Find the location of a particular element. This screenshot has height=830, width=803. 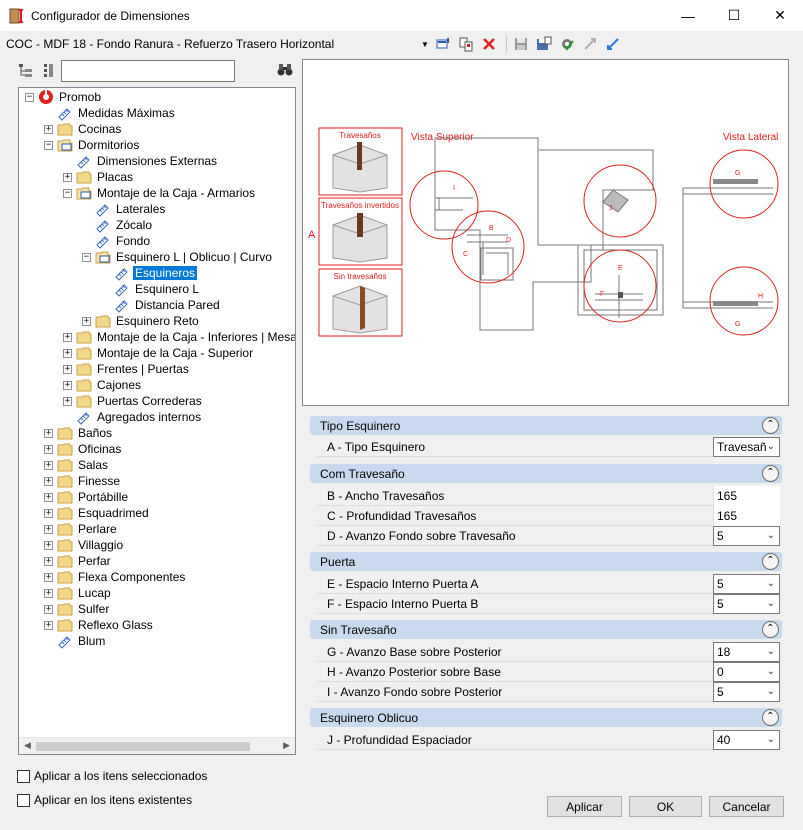

save-icon is located at coordinates (521, 44).